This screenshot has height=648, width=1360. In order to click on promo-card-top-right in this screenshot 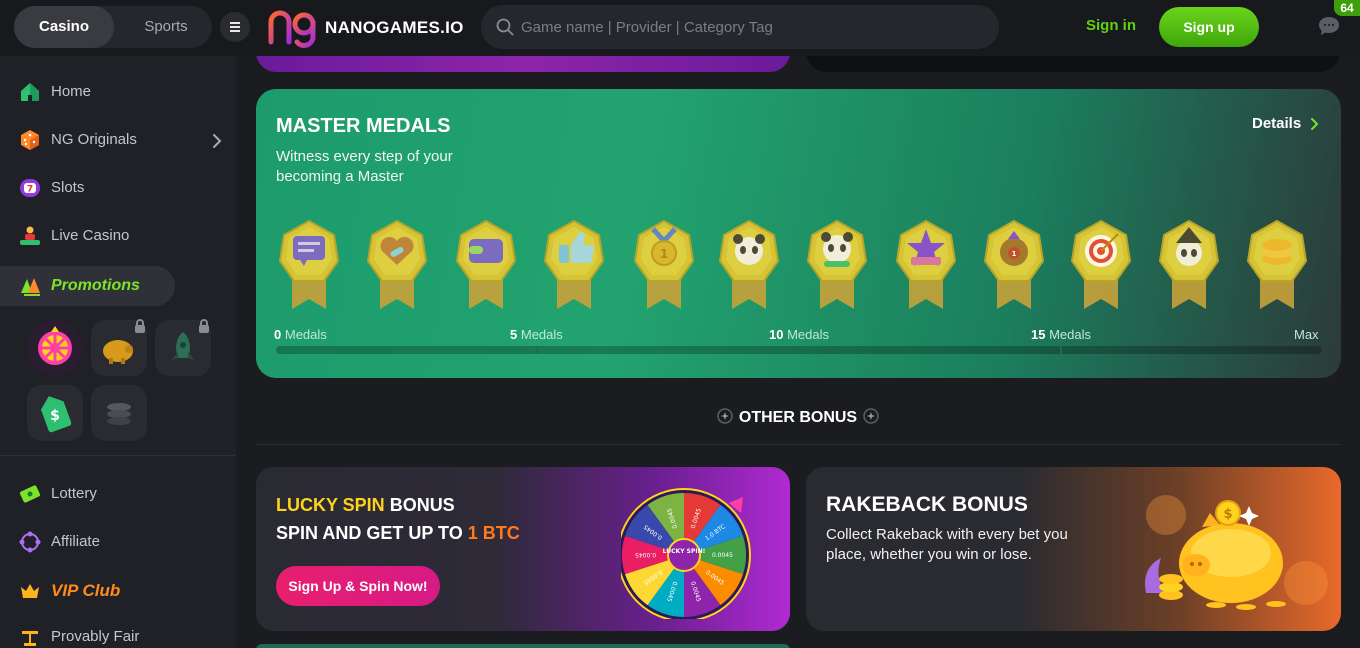, I will do `click(1073, 64)`.